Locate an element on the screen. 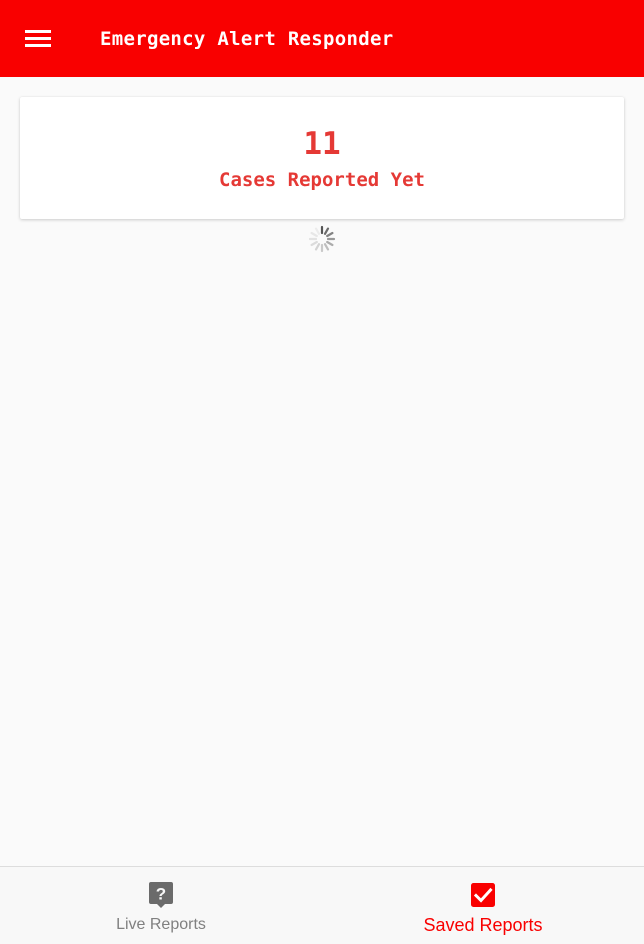  tab-saved-reports-label: Saved Reports is located at coordinates (483, 925).